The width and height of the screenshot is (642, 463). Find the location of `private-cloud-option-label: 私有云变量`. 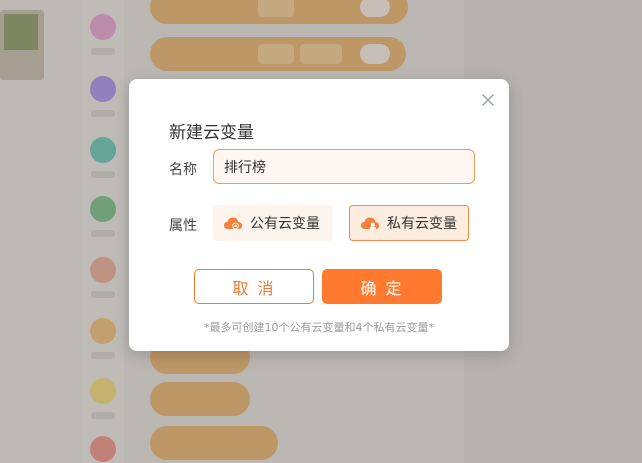

private-cloud-option-label: 私有云变量 is located at coordinates (422, 224).